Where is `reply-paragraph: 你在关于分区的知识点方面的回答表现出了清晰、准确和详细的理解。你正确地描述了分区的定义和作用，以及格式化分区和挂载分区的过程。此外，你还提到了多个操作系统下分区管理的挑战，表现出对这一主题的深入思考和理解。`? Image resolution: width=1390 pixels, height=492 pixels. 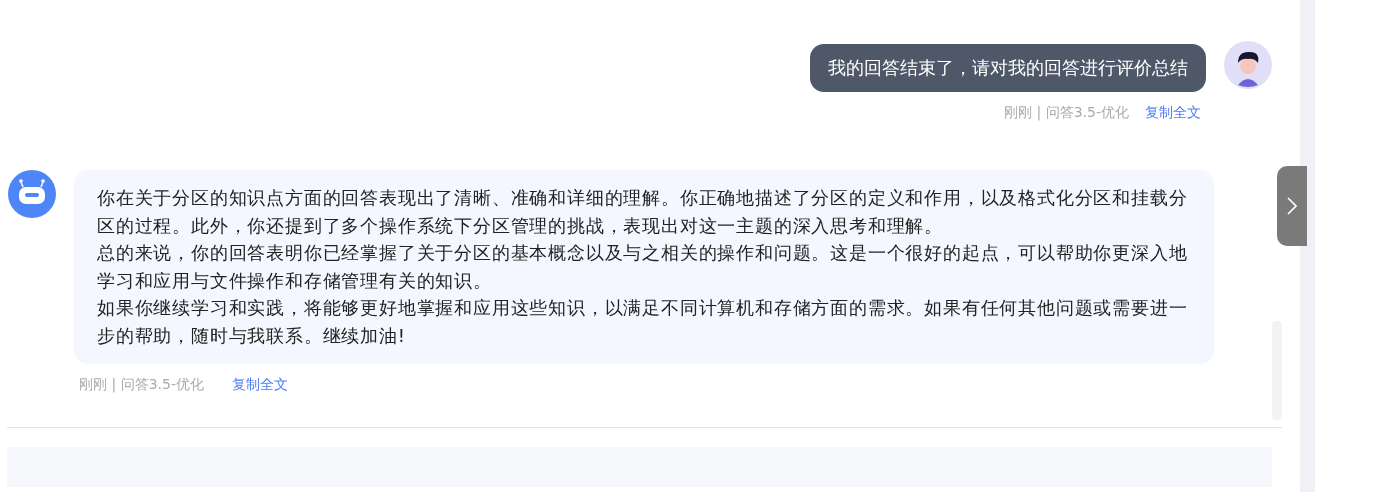 reply-paragraph: 你在关于分区的知识点方面的回答表现出了清晰、准确和详细的理解。你正确地描述了分区的定义和作用，以及格式化分区和挂载分区的过程。此外，你还提到了多个操作系统下分区管理的挑战，表现出对这一主题的深入思考和理解。 is located at coordinates (642, 212).